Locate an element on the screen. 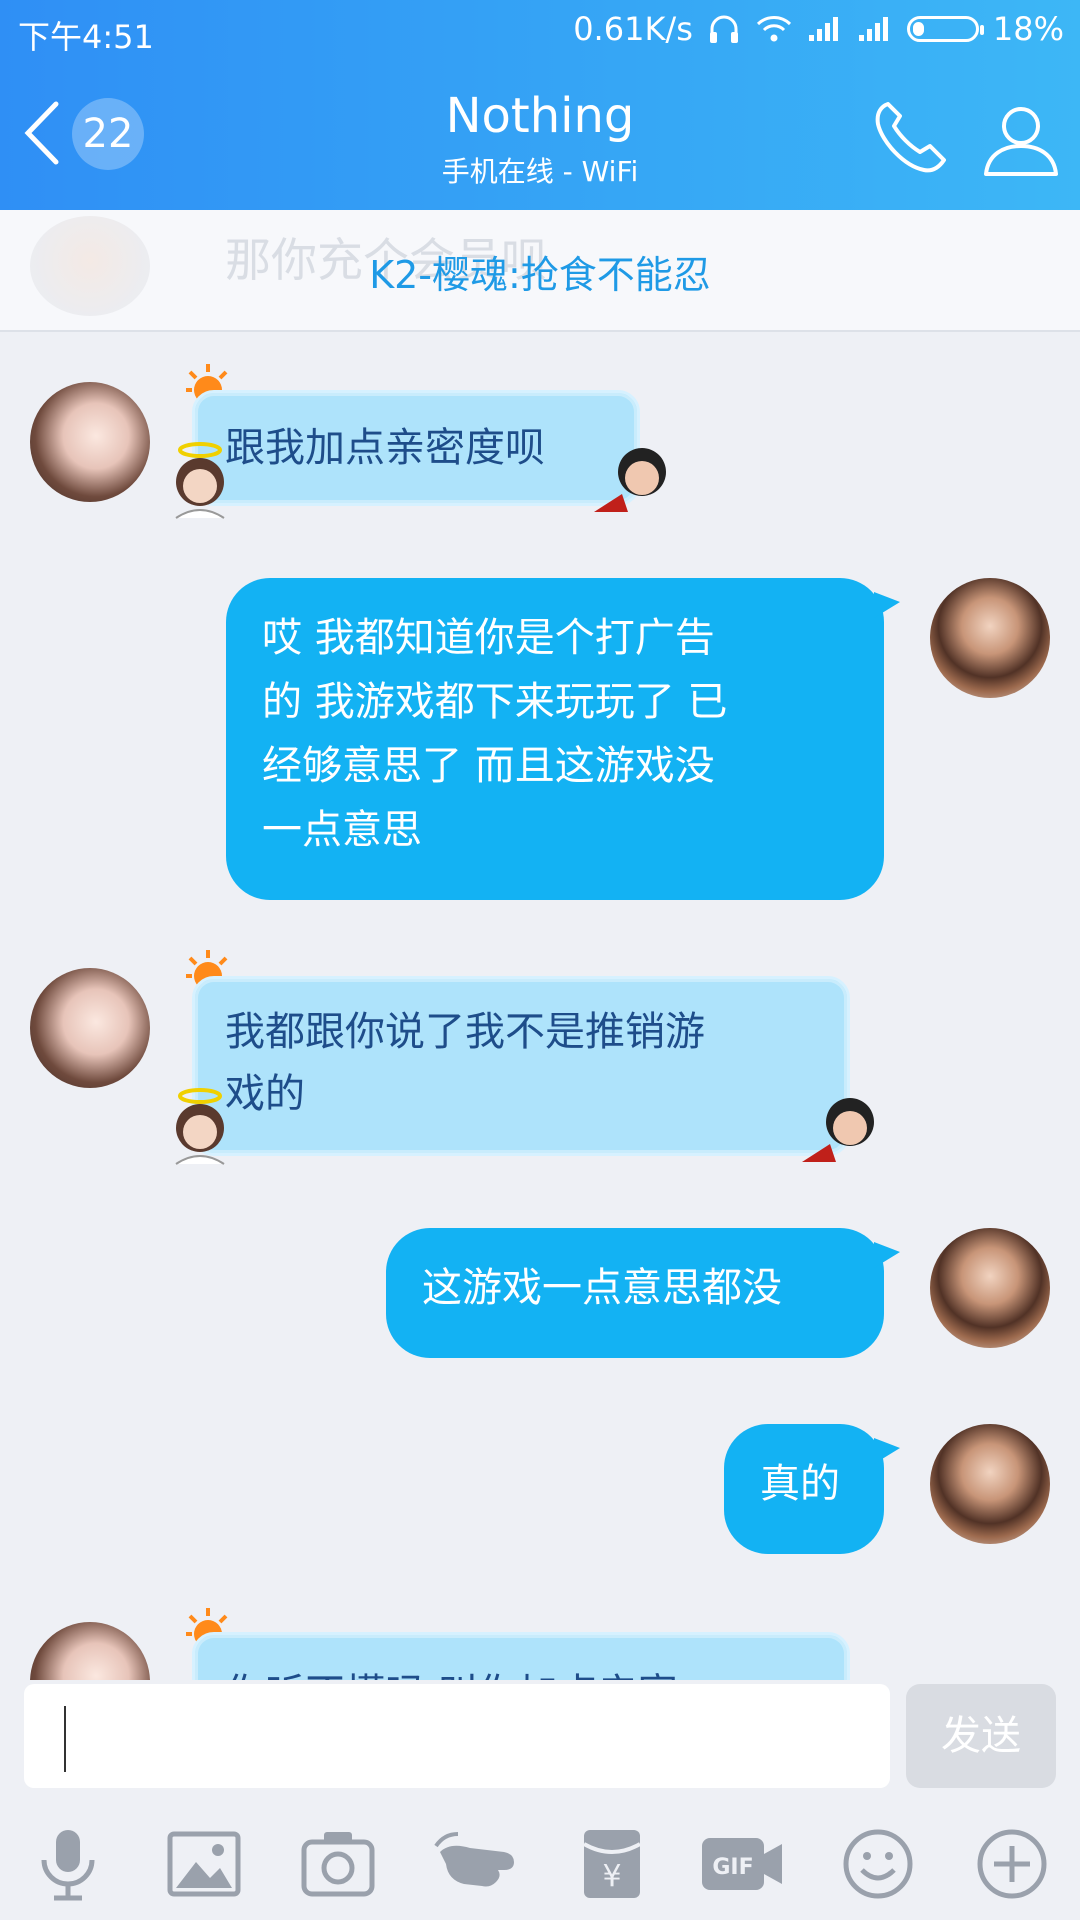  status-time: 下午4:51 is located at coordinates (86, 37).